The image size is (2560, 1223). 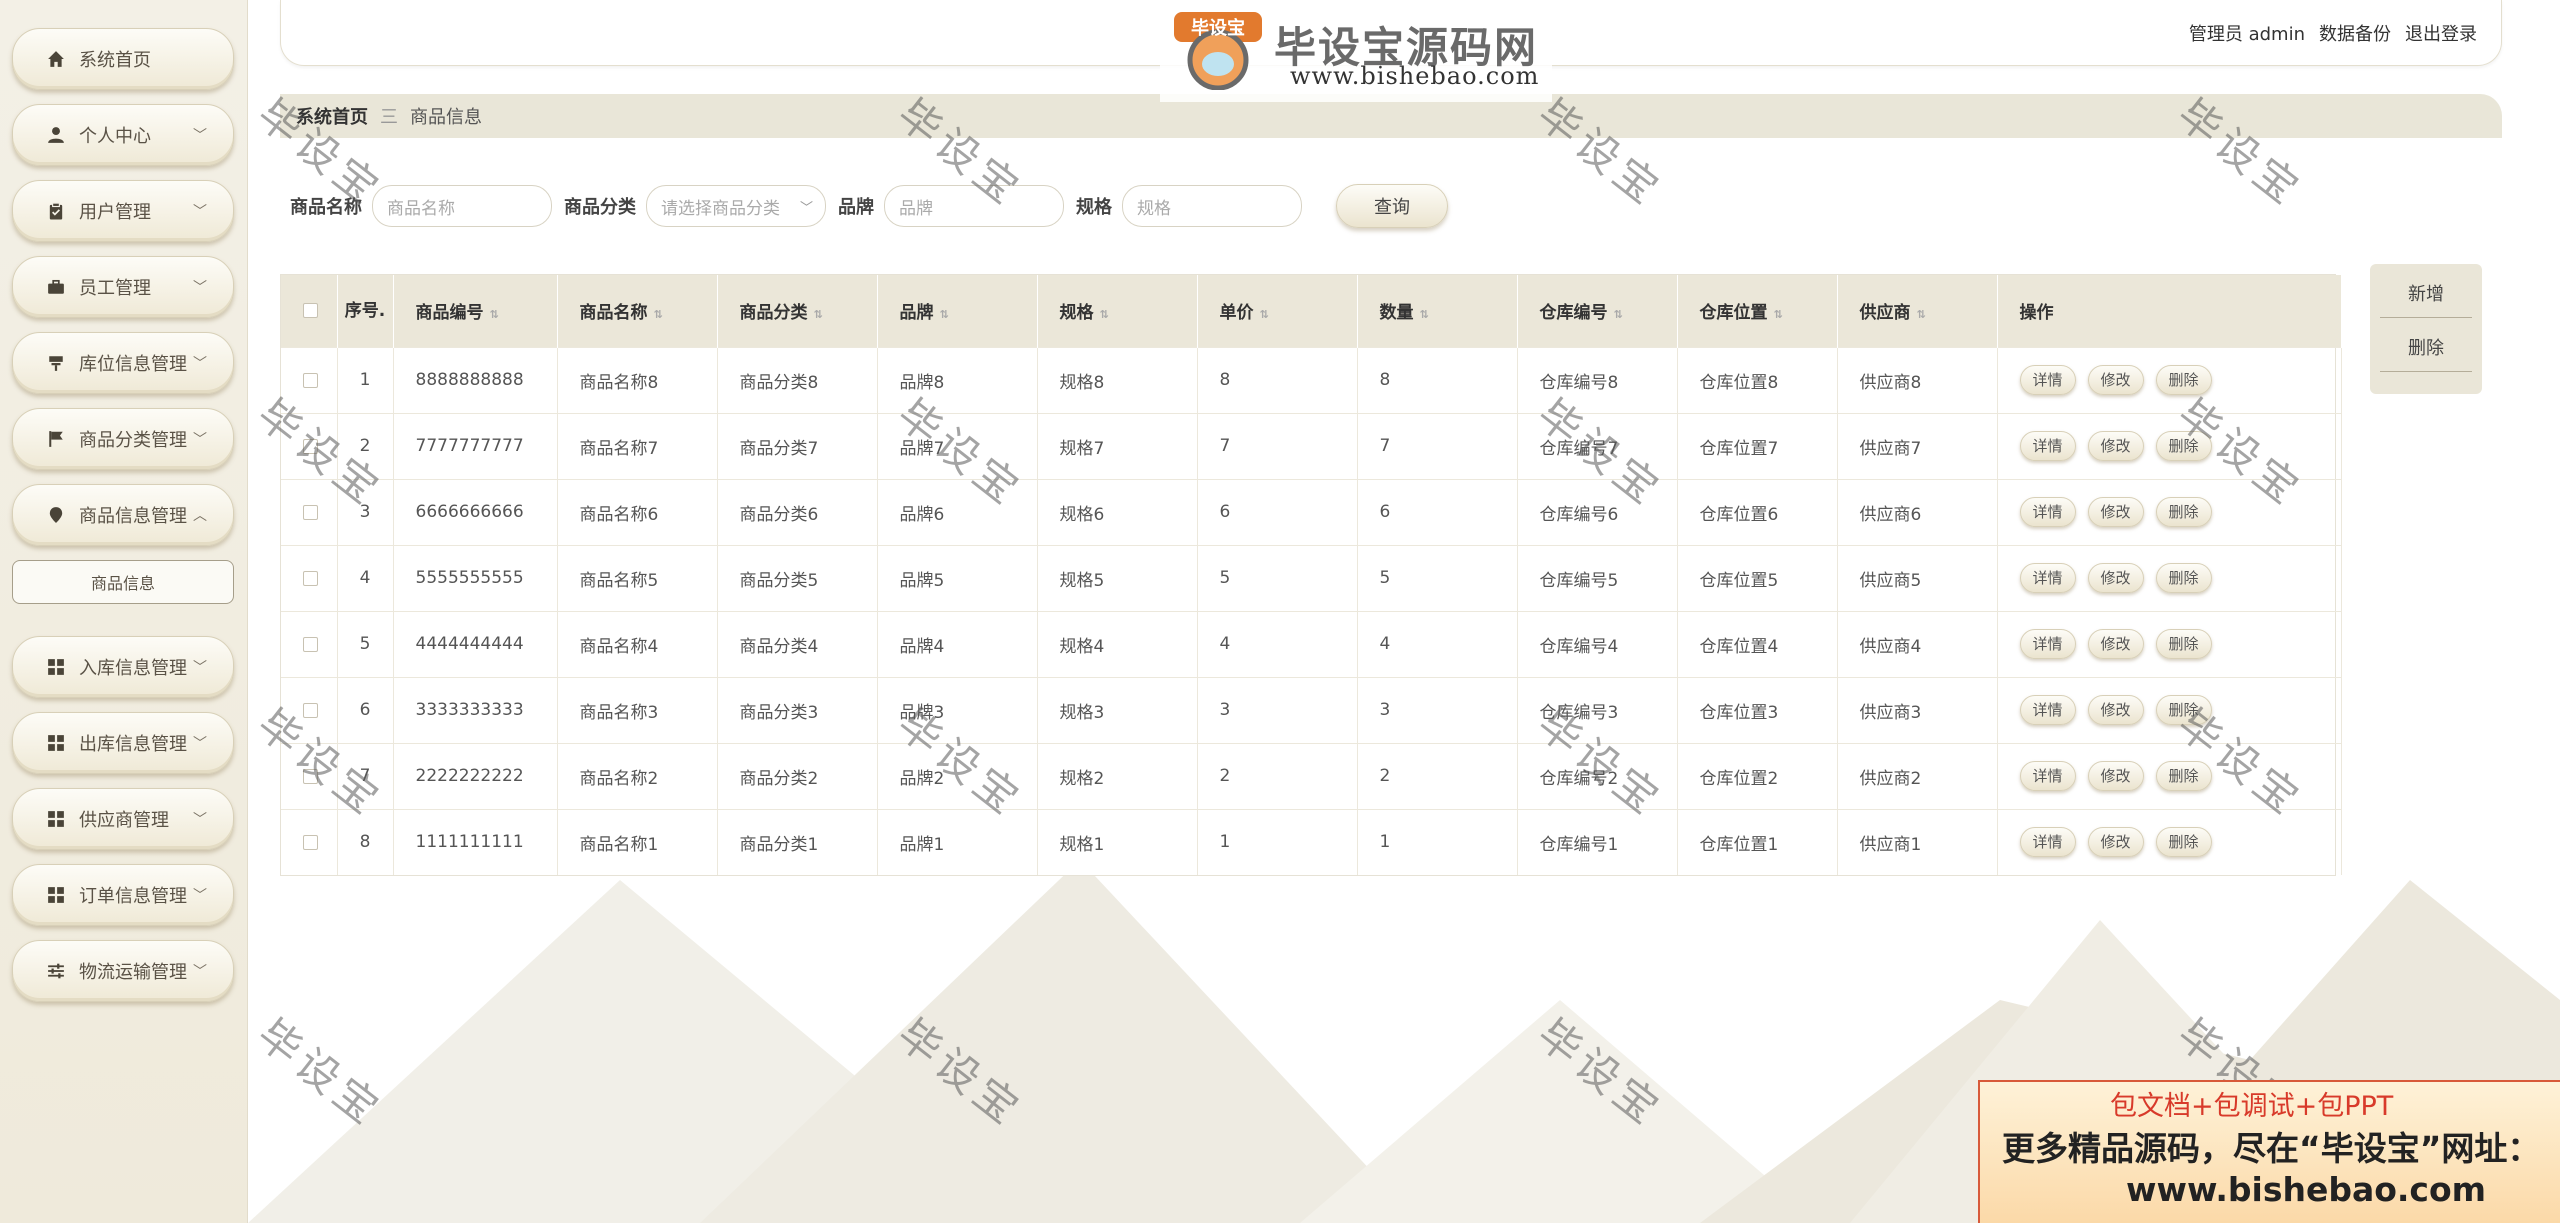 What do you see at coordinates (2426, 347) in the screenshot?
I see `delete-button: 删除` at bounding box center [2426, 347].